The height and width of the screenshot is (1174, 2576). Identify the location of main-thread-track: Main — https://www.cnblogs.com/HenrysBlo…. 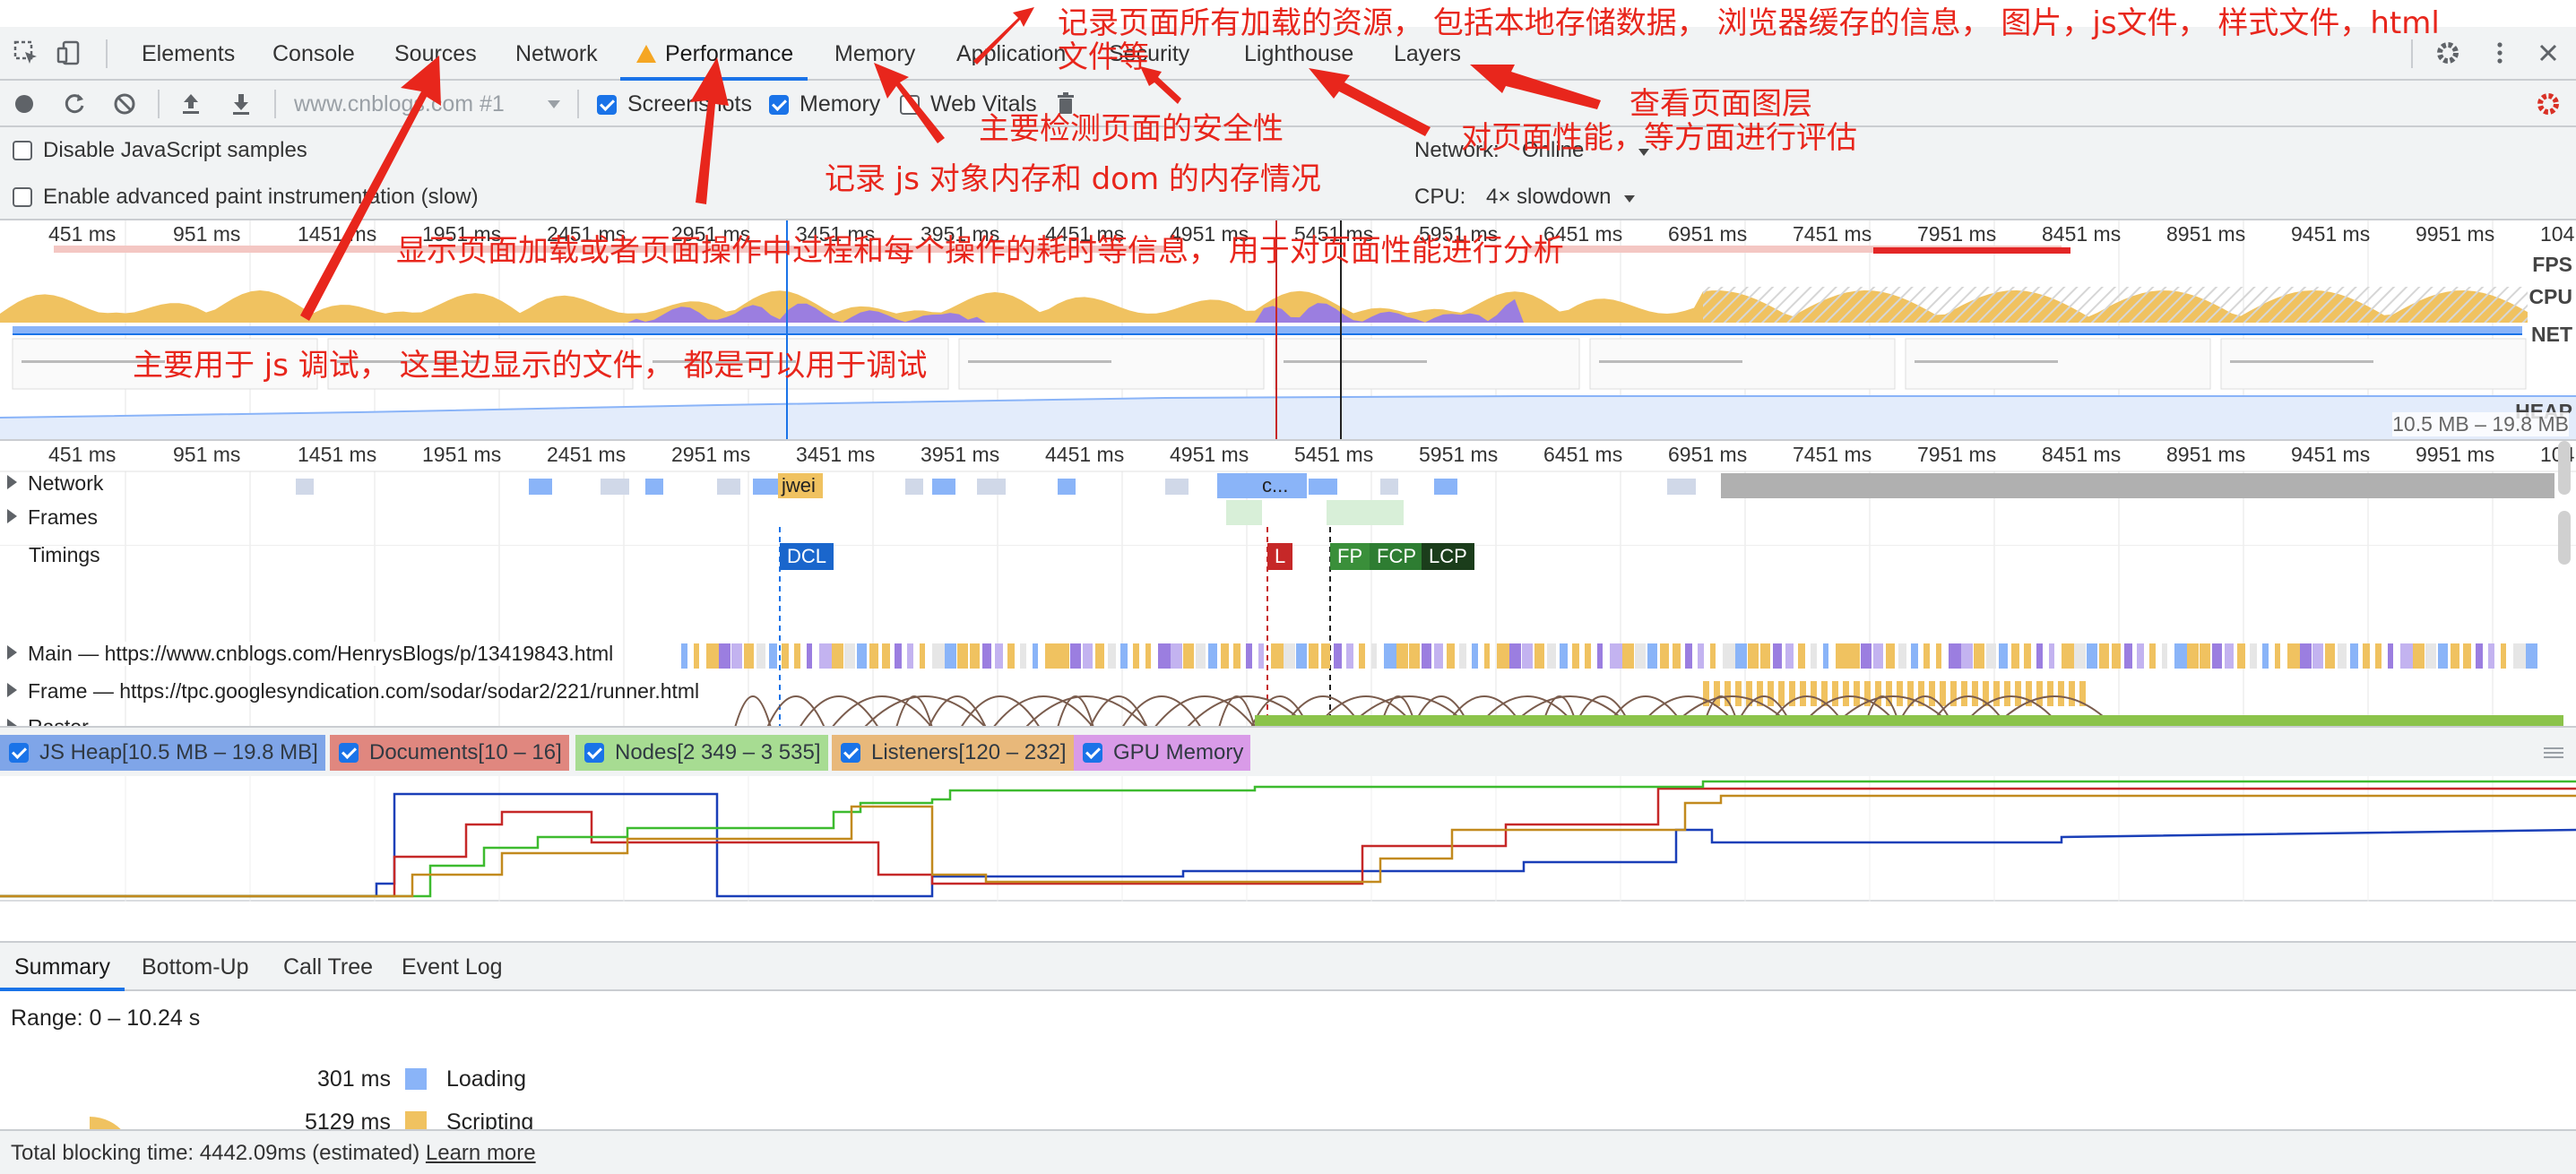
(313, 654).